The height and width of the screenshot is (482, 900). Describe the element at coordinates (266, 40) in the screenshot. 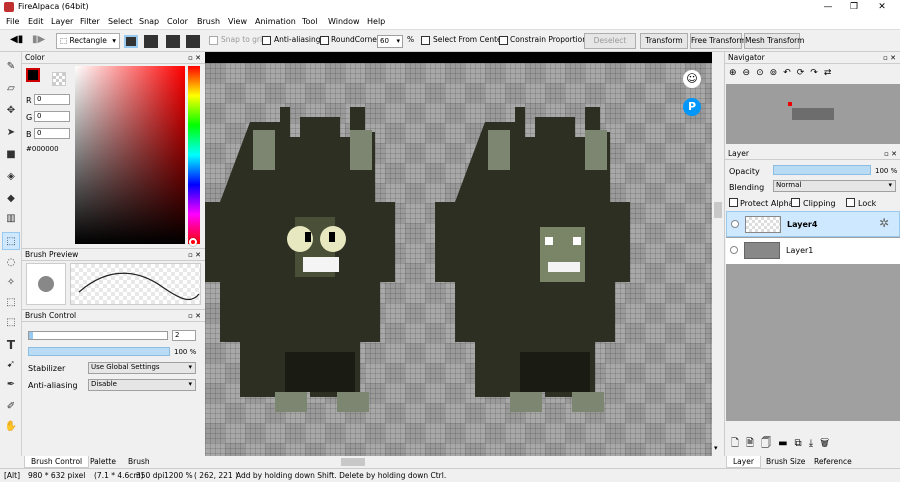

I see `anti-aliasing-checkbox` at that location.